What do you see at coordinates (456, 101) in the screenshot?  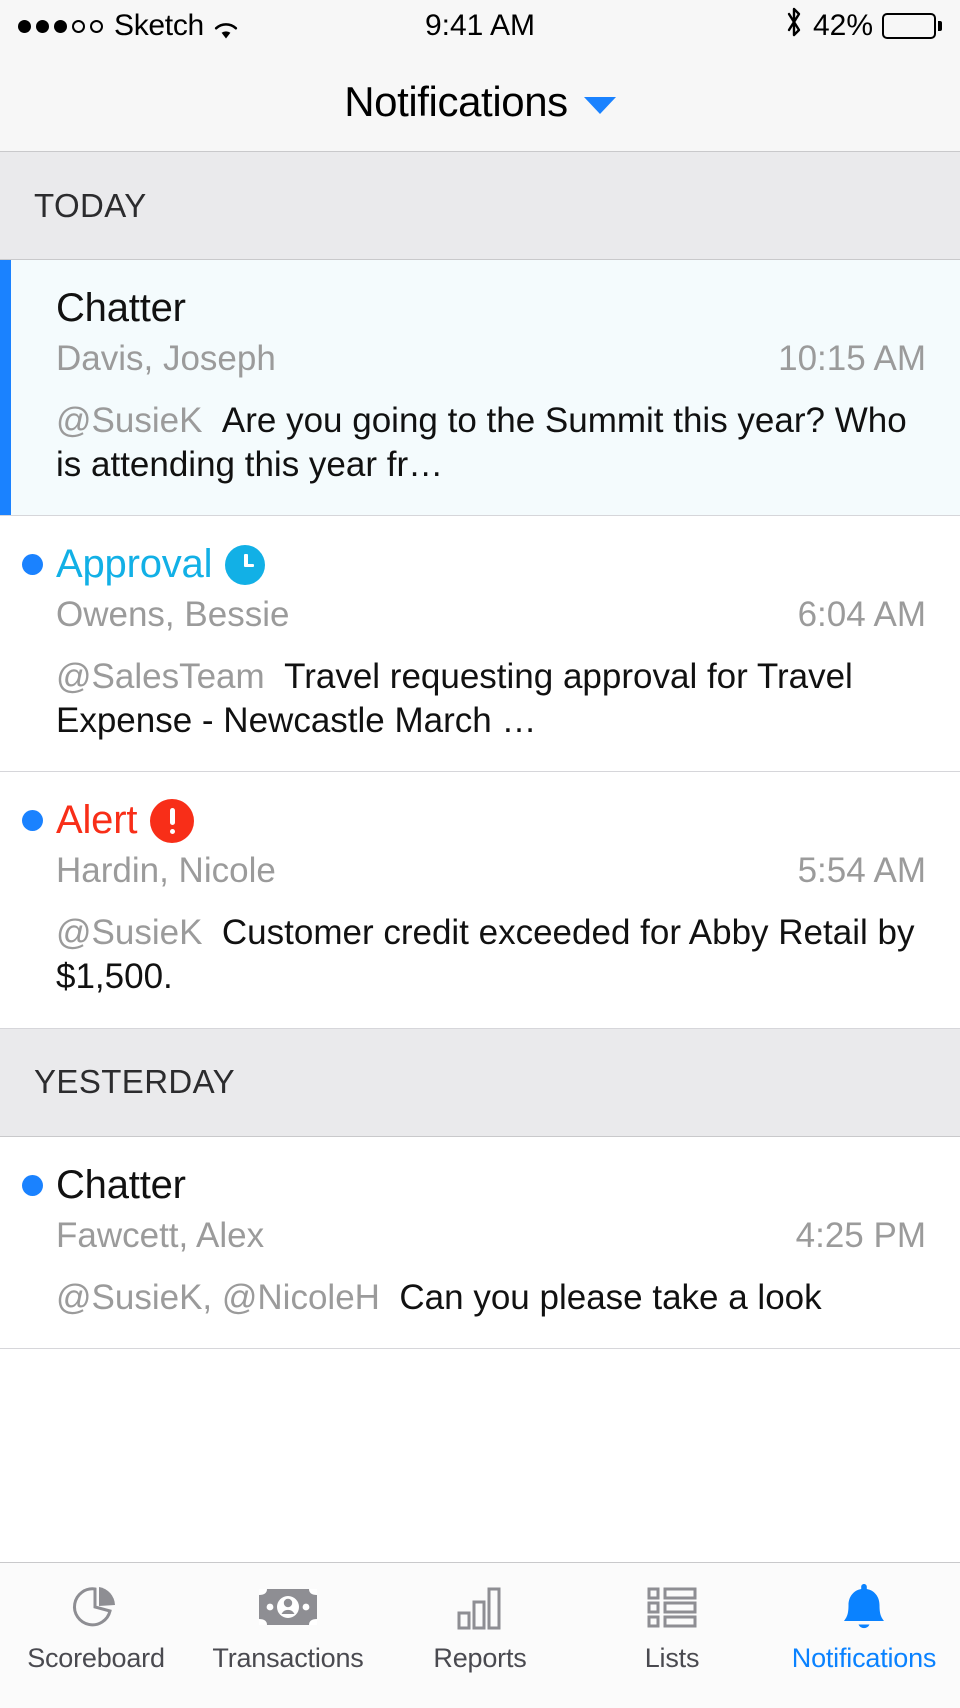 I see `page-title: Notifications` at bounding box center [456, 101].